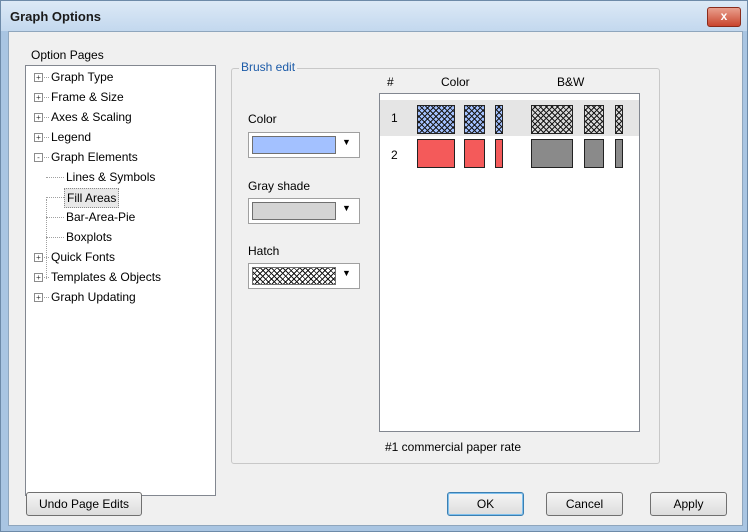  What do you see at coordinates (294, 145) in the screenshot?
I see `color-swatch` at bounding box center [294, 145].